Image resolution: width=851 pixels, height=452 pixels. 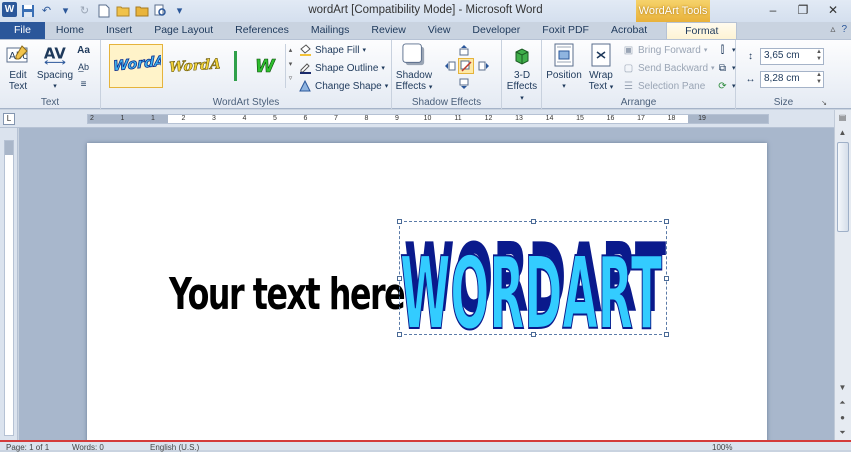 What do you see at coordinates (628, 68) in the screenshot?
I see `send-backward-icon: ▢` at bounding box center [628, 68].